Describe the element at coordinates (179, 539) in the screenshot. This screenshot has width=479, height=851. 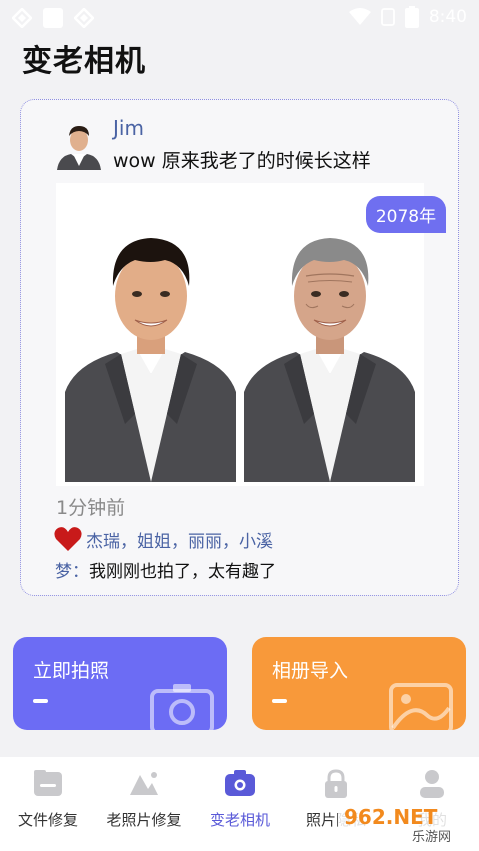
I see `likes-list: 杰瑞，姐姐，丽丽，小溪` at that location.